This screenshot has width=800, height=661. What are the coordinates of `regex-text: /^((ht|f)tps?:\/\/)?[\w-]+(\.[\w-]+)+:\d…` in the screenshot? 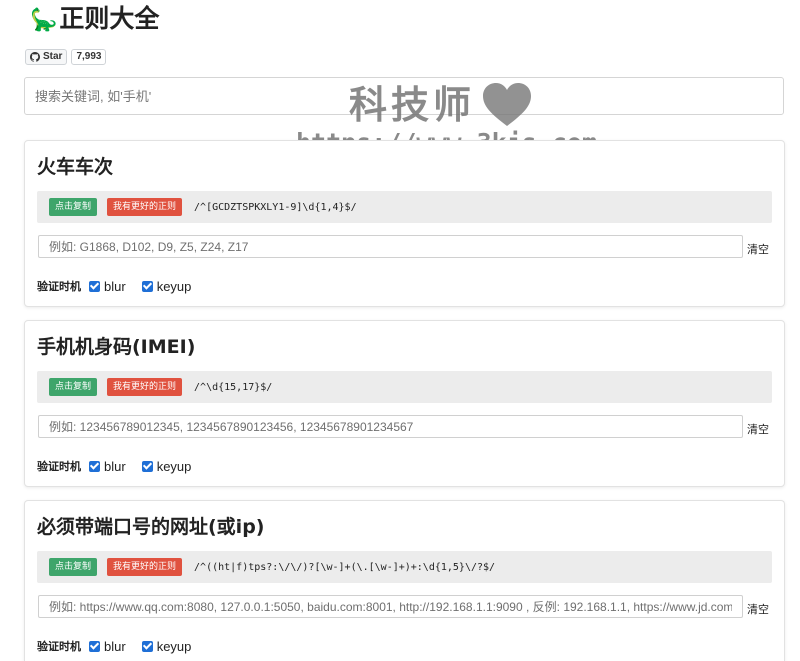 It's located at (345, 567).